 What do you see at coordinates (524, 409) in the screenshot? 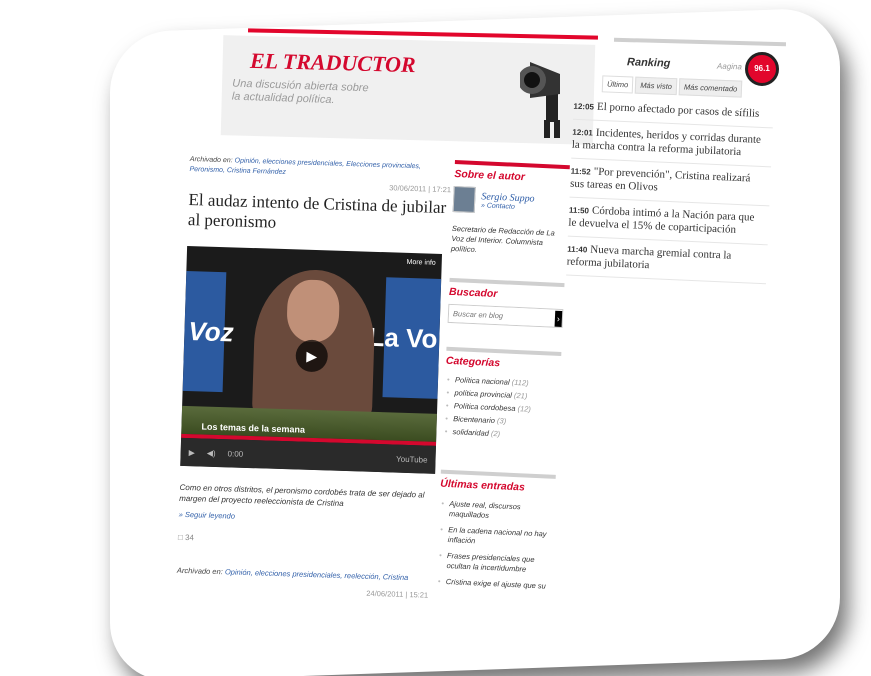
I see `category-count: (12)` at bounding box center [524, 409].